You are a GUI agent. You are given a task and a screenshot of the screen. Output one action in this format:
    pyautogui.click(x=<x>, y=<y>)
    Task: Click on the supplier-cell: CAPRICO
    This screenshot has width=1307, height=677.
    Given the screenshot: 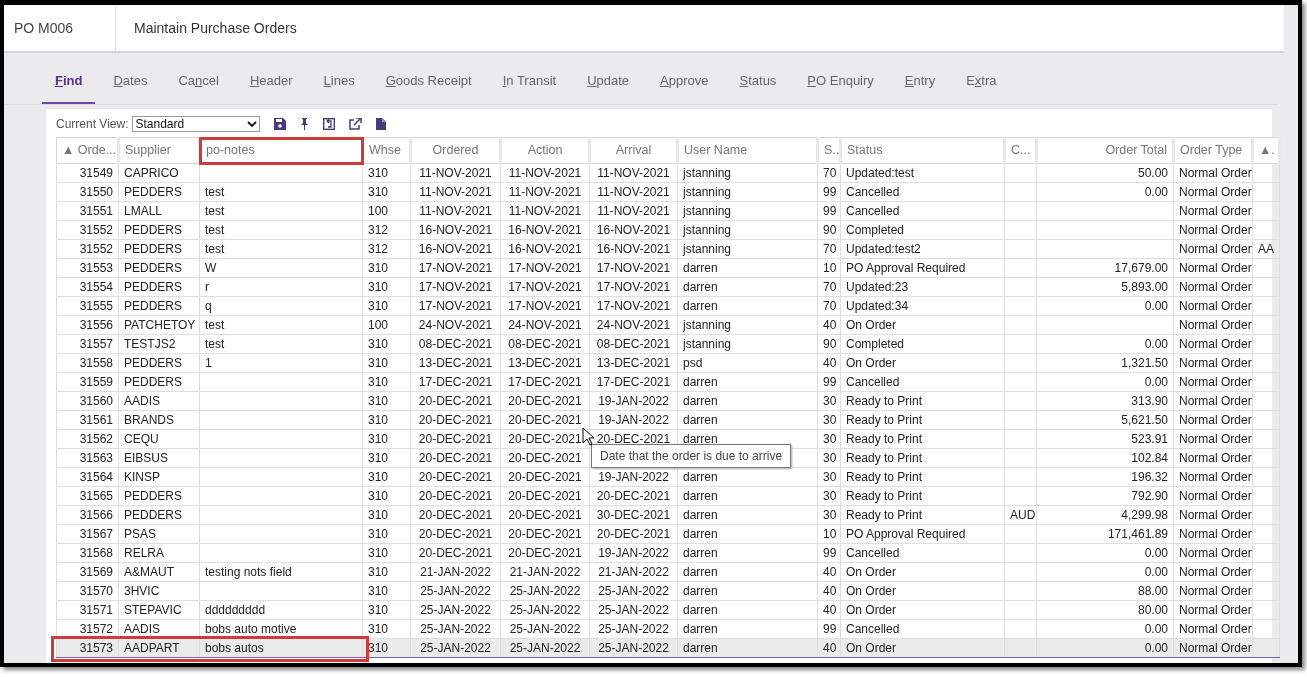 What is the action you would take?
    pyautogui.click(x=159, y=173)
    